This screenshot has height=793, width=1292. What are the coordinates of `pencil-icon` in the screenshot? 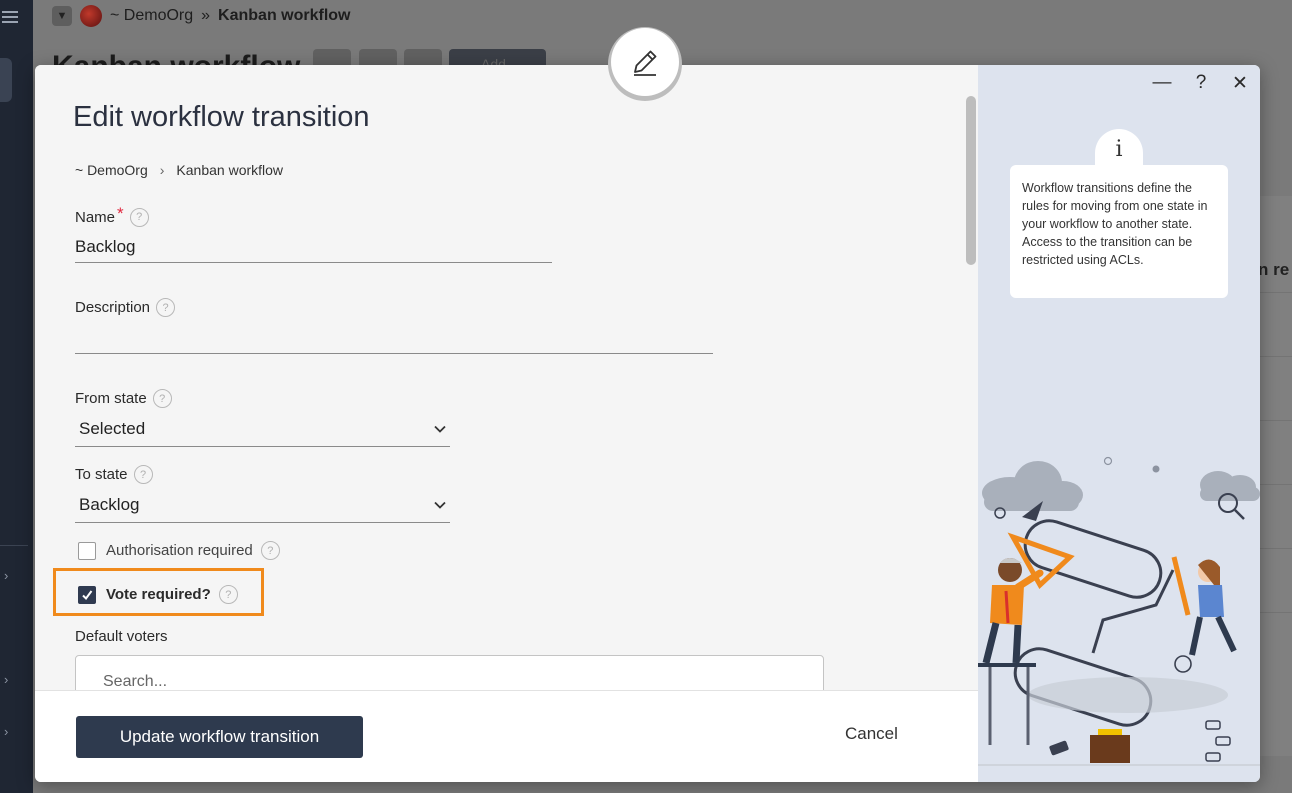 It's located at (645, 63).